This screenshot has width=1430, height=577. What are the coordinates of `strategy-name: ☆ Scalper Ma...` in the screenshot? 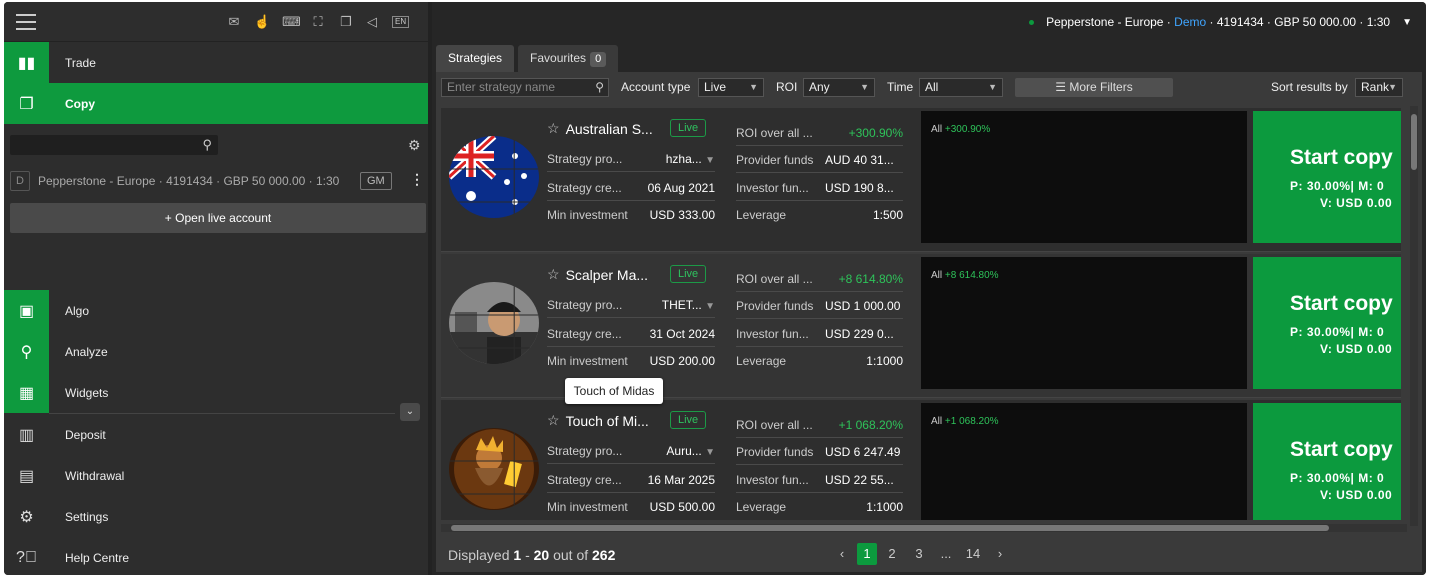 It's located at (597, 274).